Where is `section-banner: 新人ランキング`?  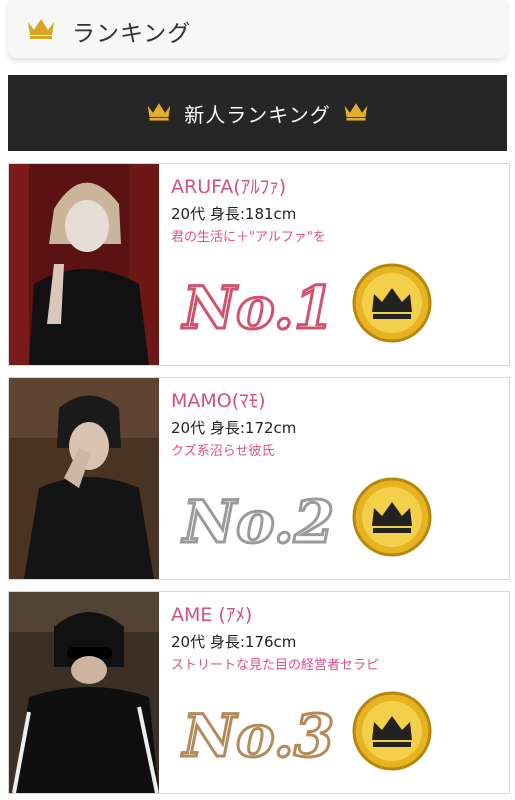 section-banner: 新人ランキング is located at coordinates (257, 113).